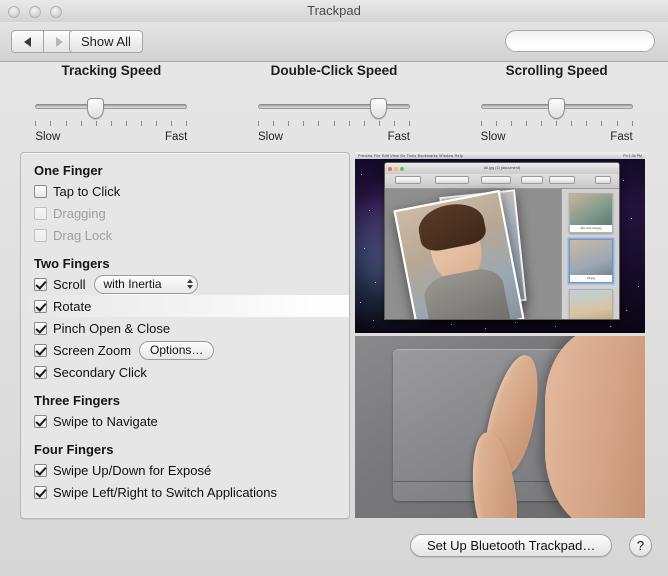  I want to click on gesture-row: Pinch Open & Close, so click(185, 328).